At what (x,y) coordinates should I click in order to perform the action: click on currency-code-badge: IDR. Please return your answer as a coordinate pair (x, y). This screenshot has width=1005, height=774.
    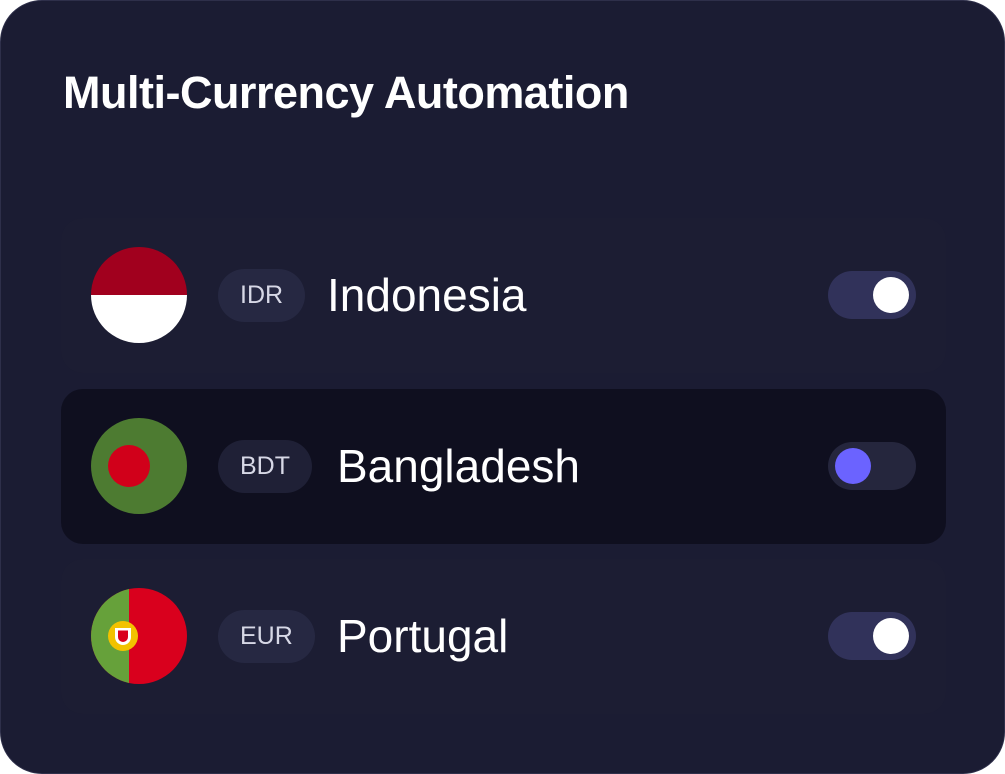
    Looking at the image, I should click on (262, 295).